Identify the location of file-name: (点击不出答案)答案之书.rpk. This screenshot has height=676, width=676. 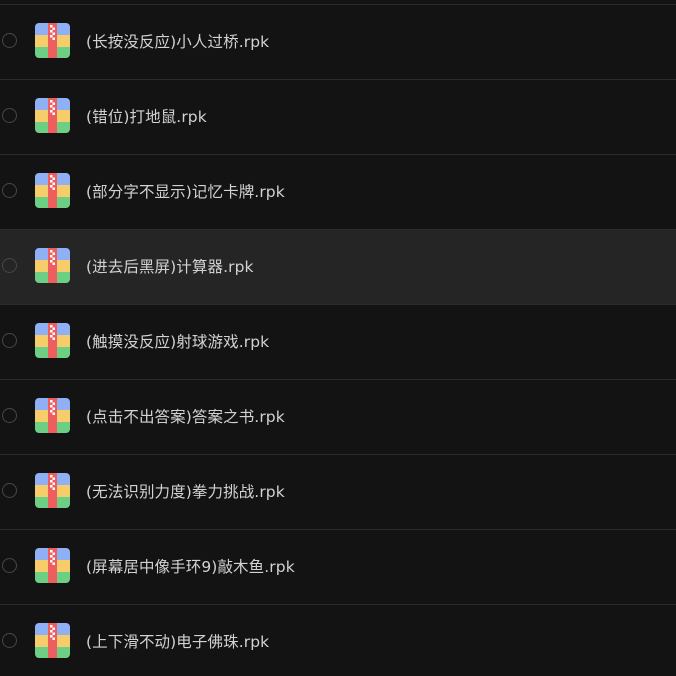
(185, 417).